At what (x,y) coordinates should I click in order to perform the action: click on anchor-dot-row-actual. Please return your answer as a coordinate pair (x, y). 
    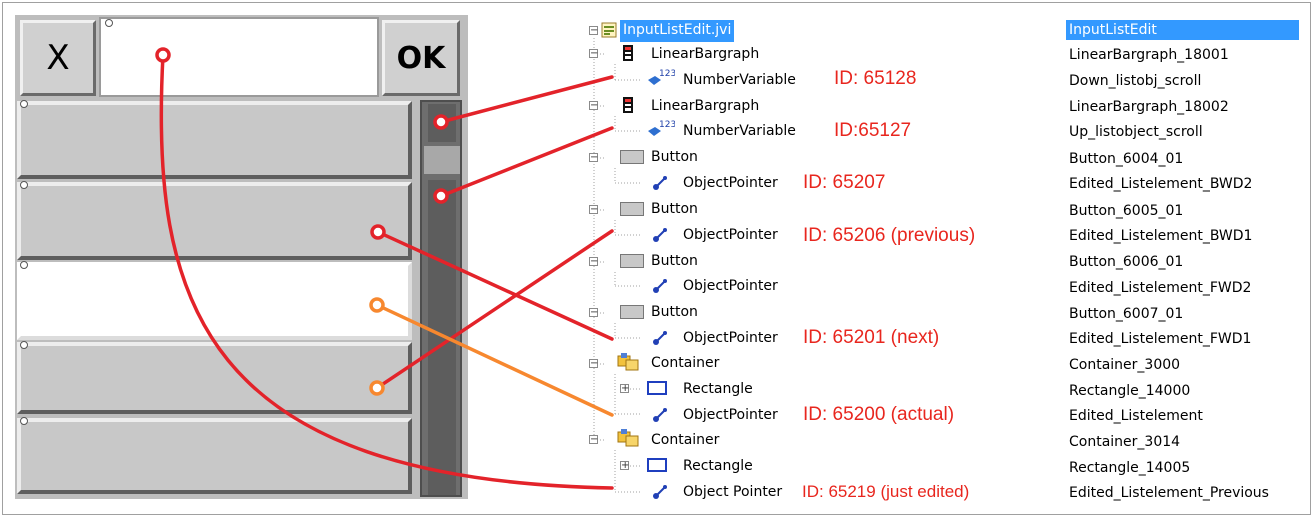
    Looking at the image, I should click on (377, 305).